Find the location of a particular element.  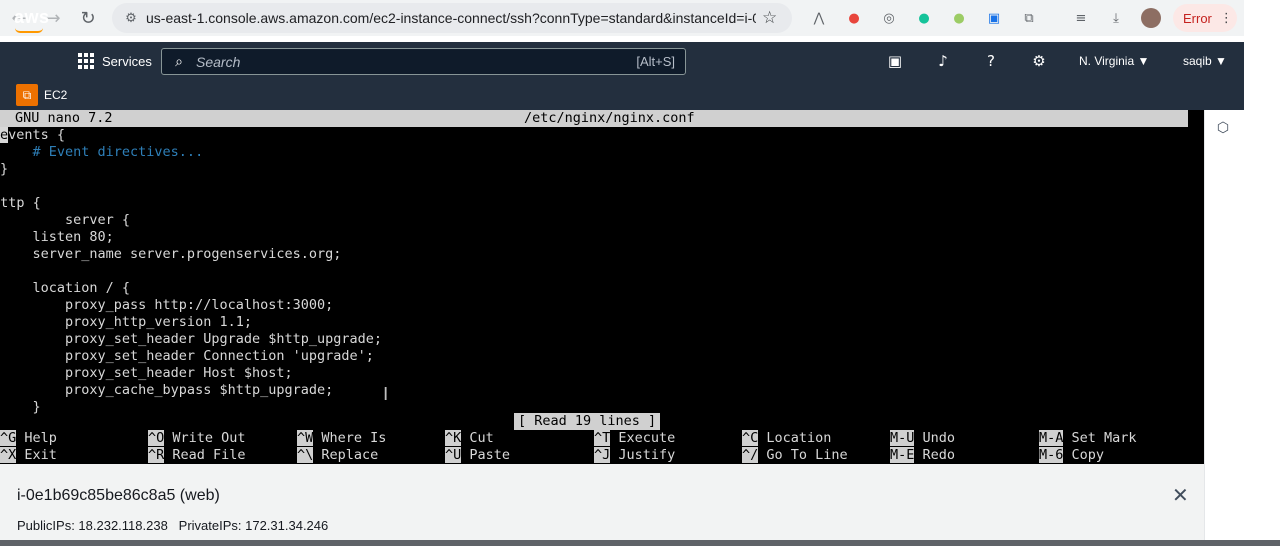

services-label: Services is located at coordinates (127, 61).